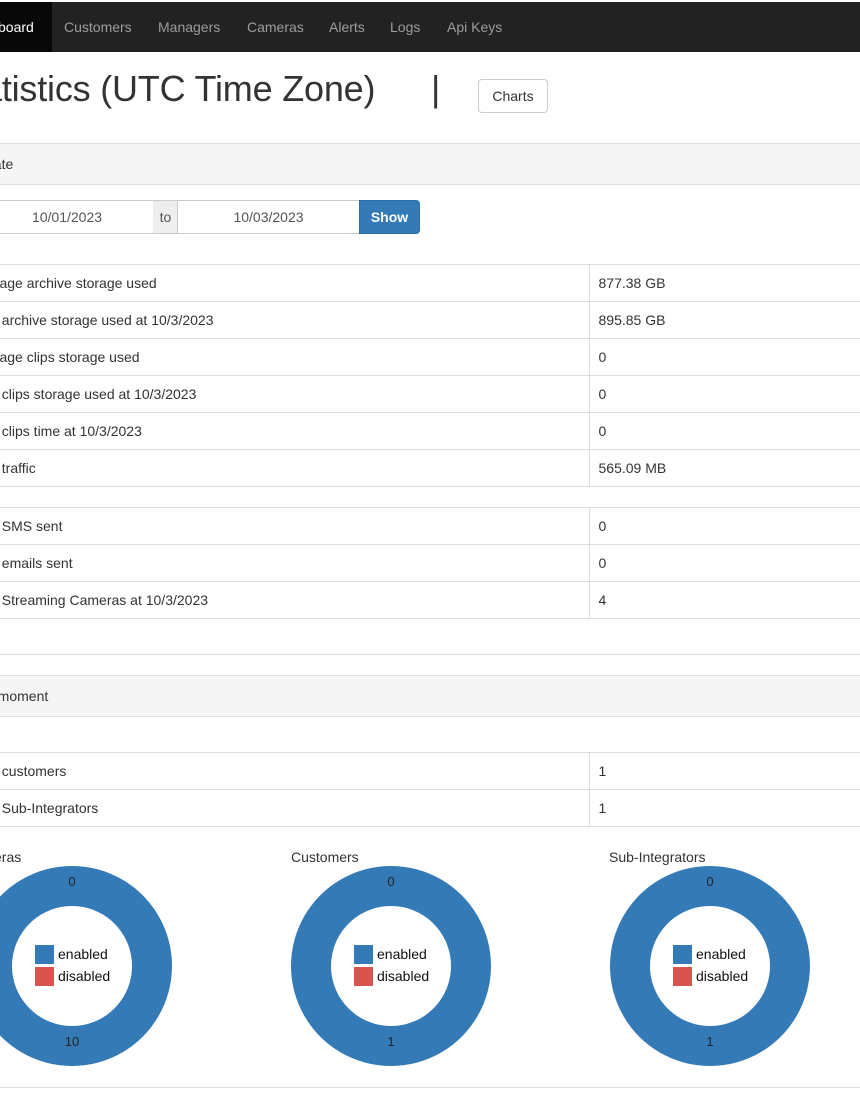  What do you see at coordinates (86, 966) in the screenshot?
I see `donut-chart-cameras: 0 10 enabled disabled` at bounding box center [86, 966].